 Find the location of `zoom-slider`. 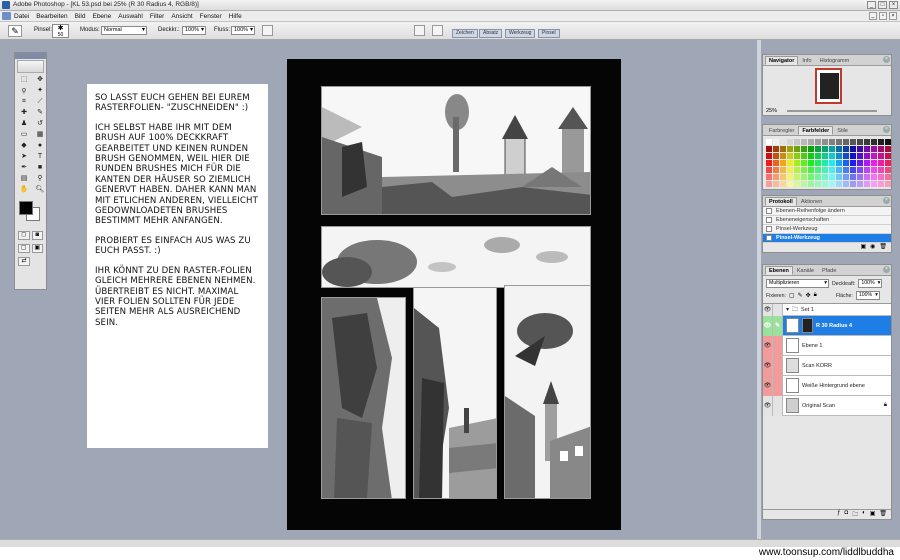

zoom-slider is located at coordinates (832, 111).